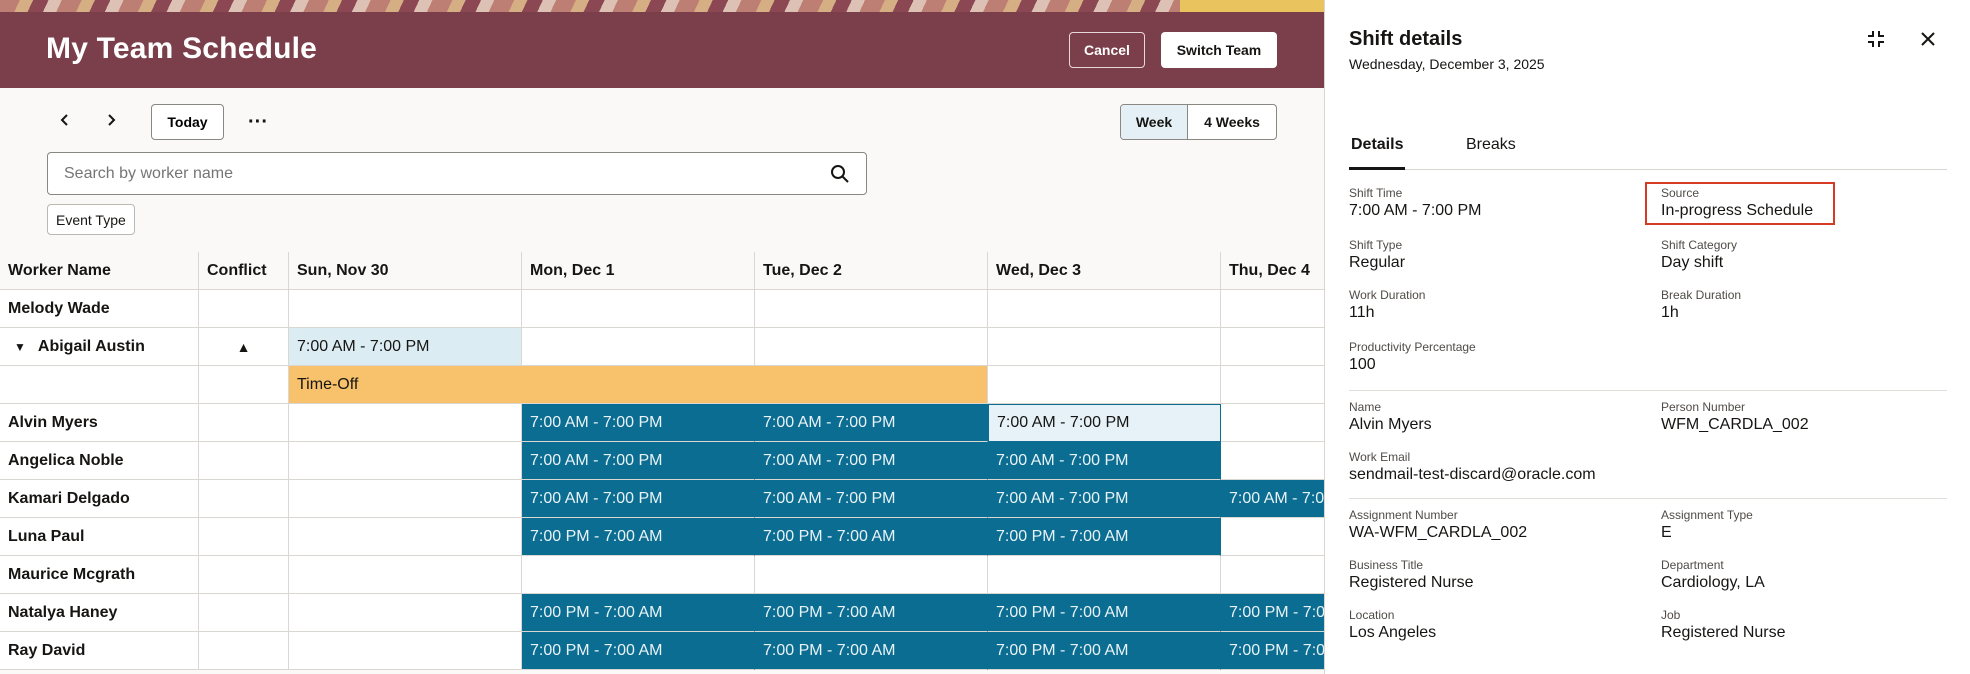  Describe the element at coordinates (99, 537) in the screenshot. I see `worker-name: Luna Paul` at that location.